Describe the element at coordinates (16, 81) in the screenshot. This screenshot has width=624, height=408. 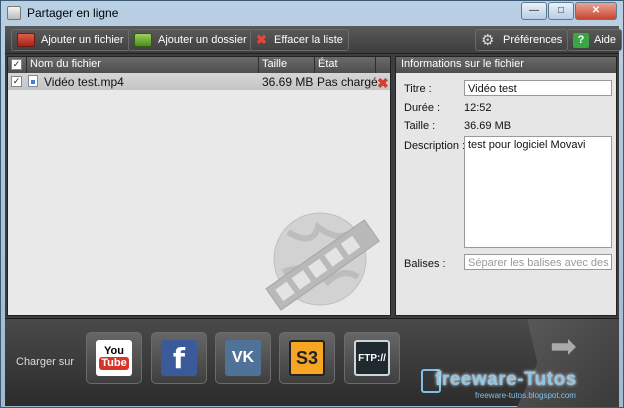
I see `row-checkbox: ✓` at that location.